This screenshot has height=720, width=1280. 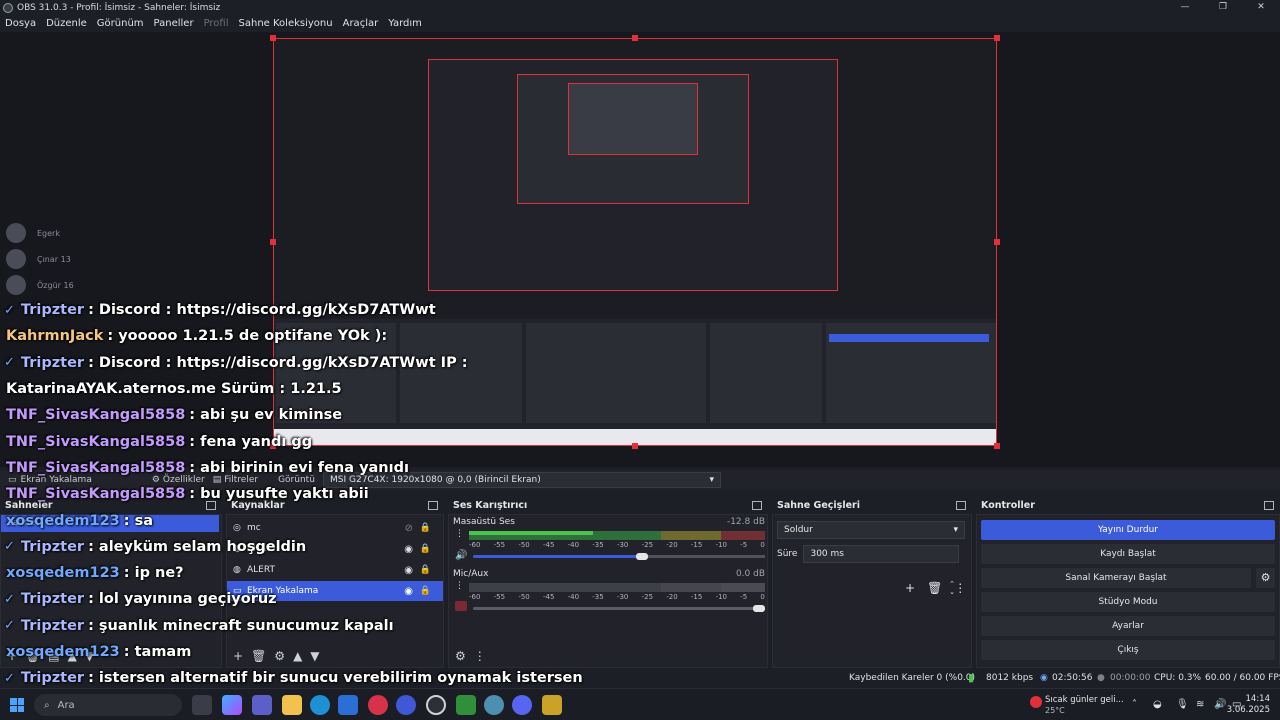 What do you see at coordinates (1044, 678) in the screenshot?
I see `broadcast-icon: ◉` at bounding box center [1044, 678].